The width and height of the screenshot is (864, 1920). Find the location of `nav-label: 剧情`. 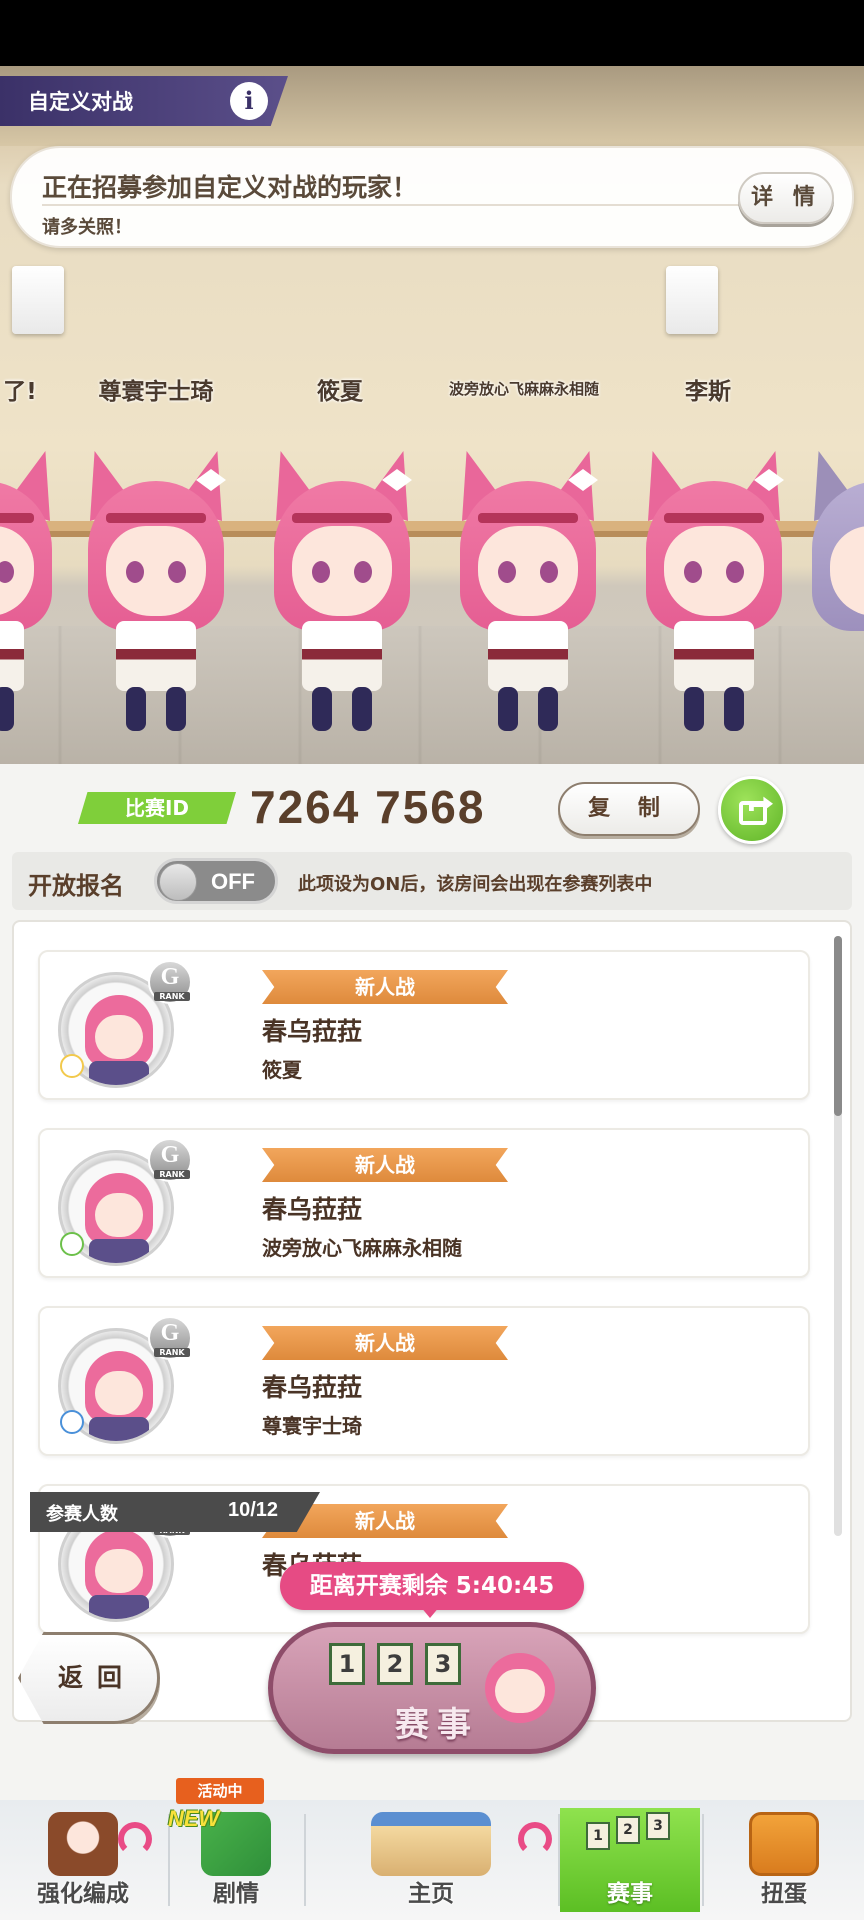

nav-label: 剧情 is located at coordinates (236, 1894).